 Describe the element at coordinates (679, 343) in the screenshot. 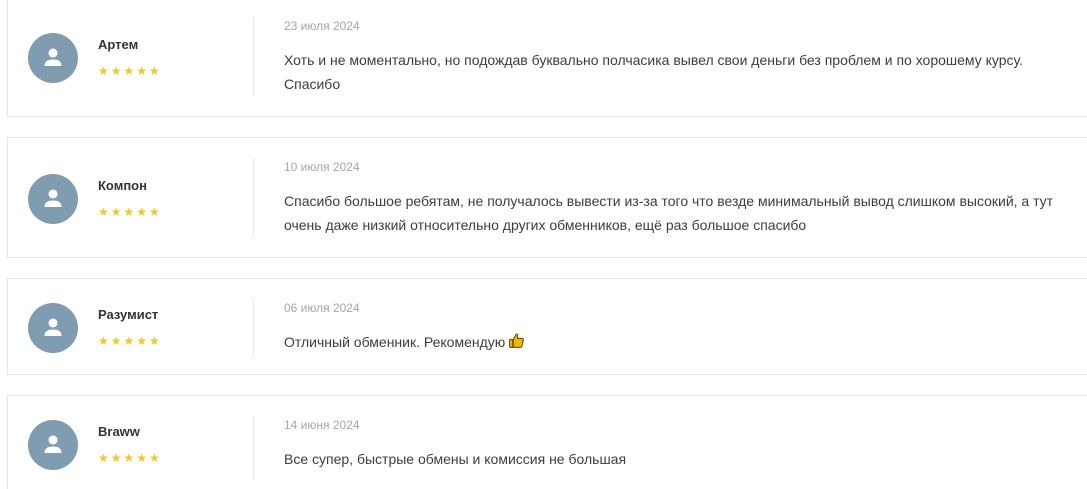

I see `review-text-row: Отличный обменник. Рекомендую` at that location.